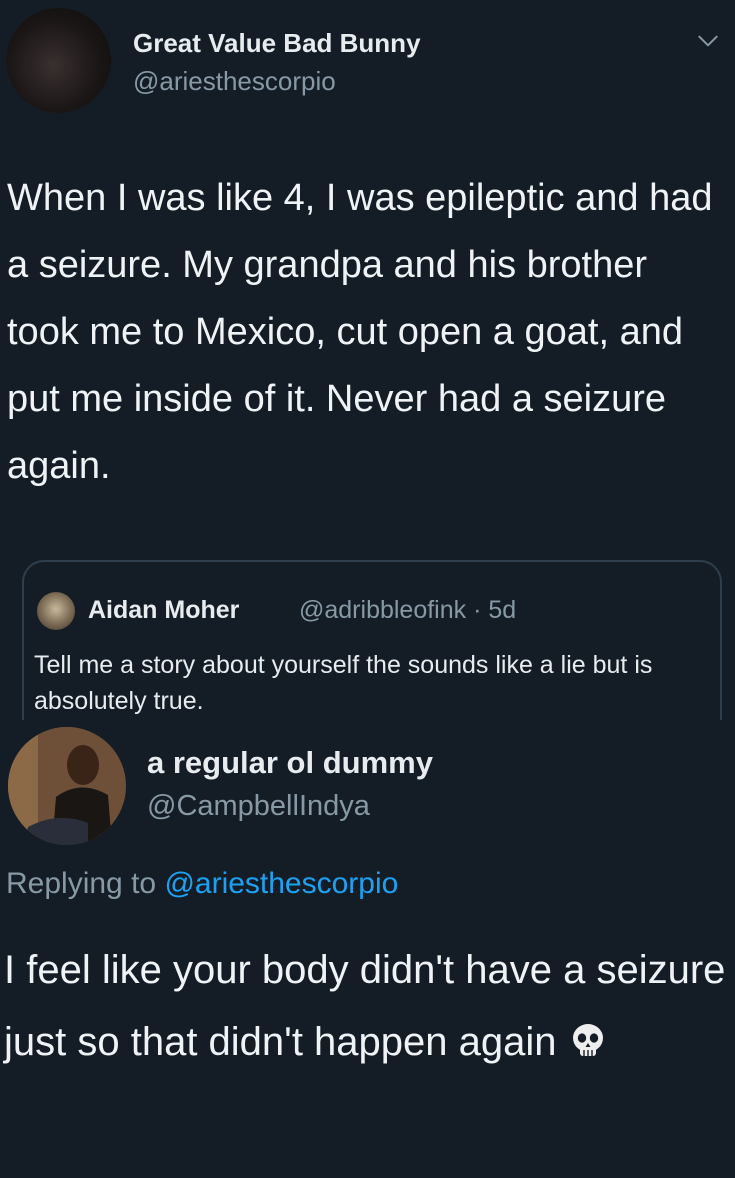 Image resolution: width=735 pixels, height=1178 pixels. What do you see at coordinates (81, 883) in the screenshot?
I see `replying-label: Replying to` at bounding box center [81, 883].